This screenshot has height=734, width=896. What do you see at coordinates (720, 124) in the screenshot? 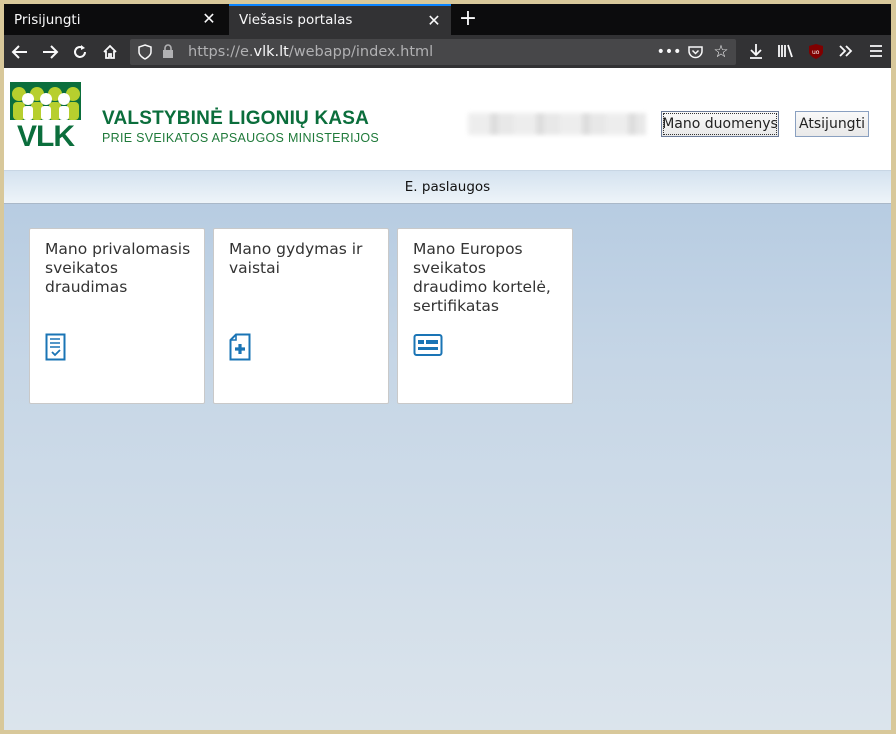
I see `my-data-button: Mano duomenys` at bounding box center [720, 124].